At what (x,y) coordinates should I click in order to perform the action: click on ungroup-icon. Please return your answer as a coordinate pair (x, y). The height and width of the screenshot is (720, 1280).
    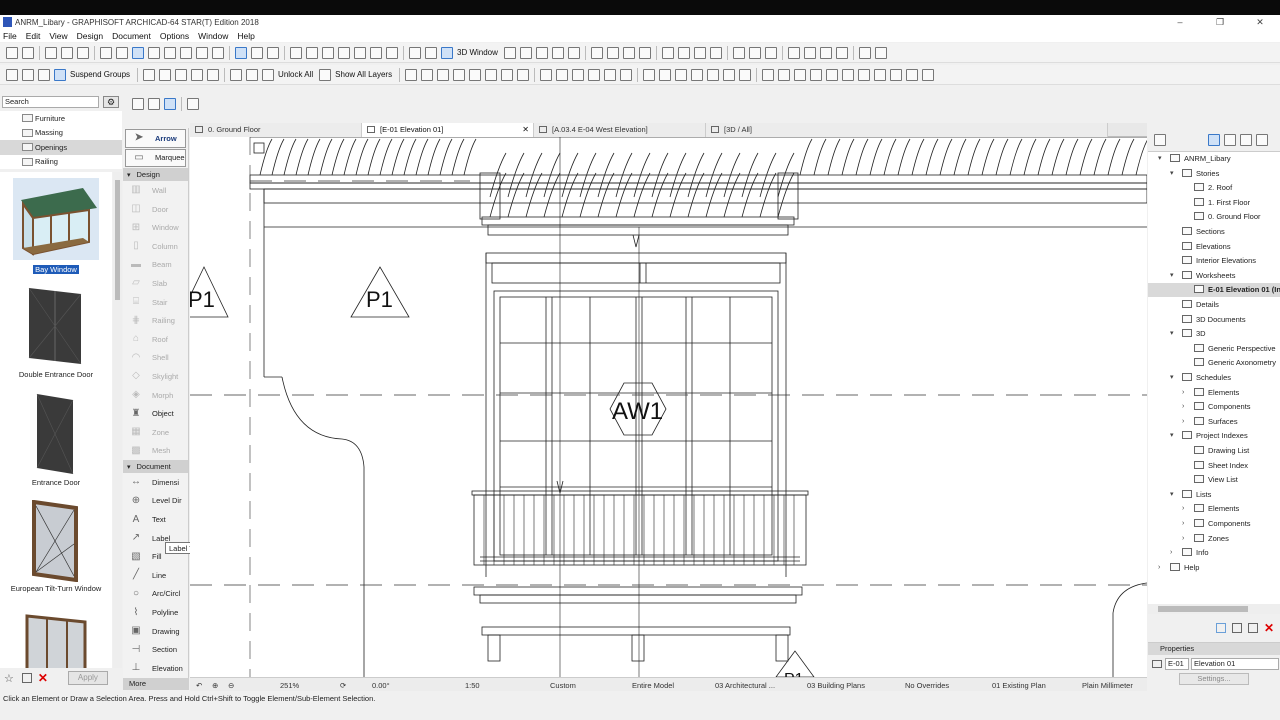
    Looking at the image, I should click on (28, 74).